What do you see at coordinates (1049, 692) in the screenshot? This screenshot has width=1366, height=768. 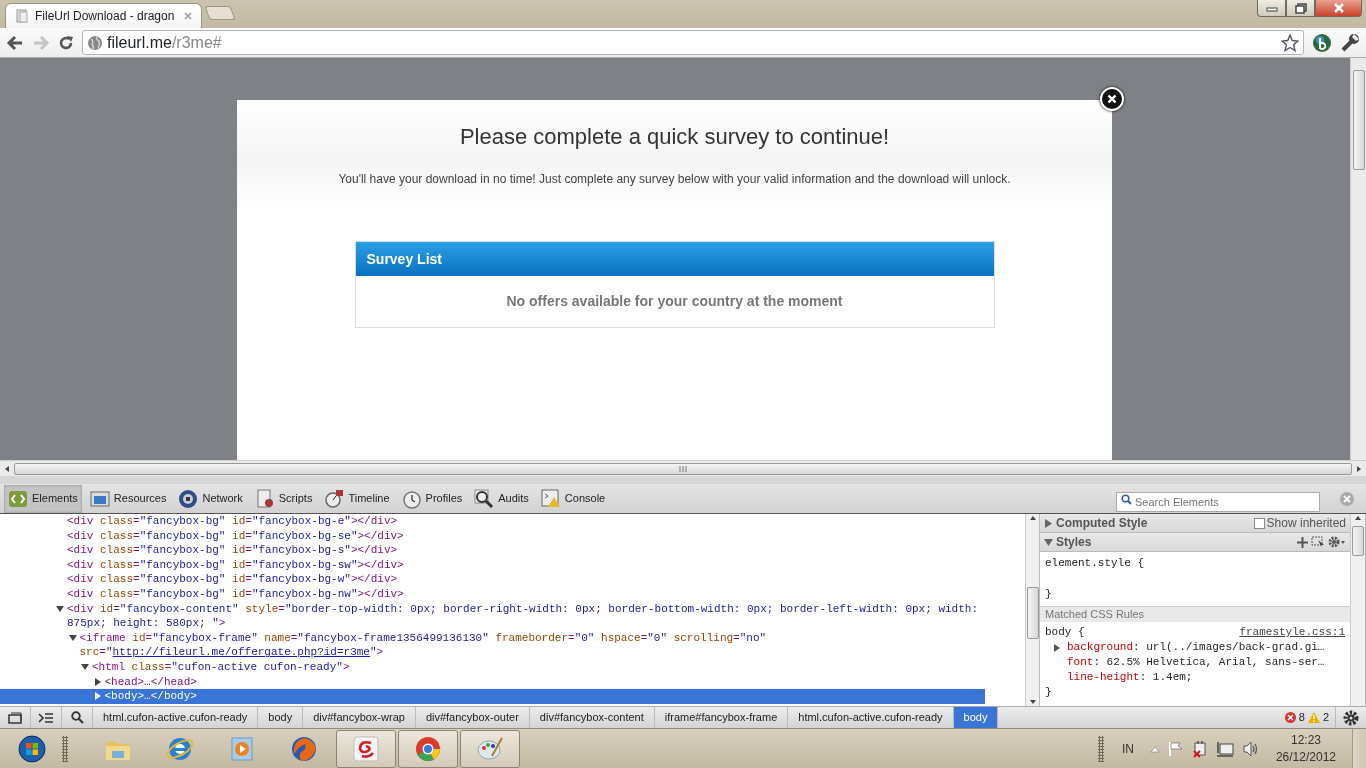 I see `css-rule-brace: }` at bounding box center [1049, 692].